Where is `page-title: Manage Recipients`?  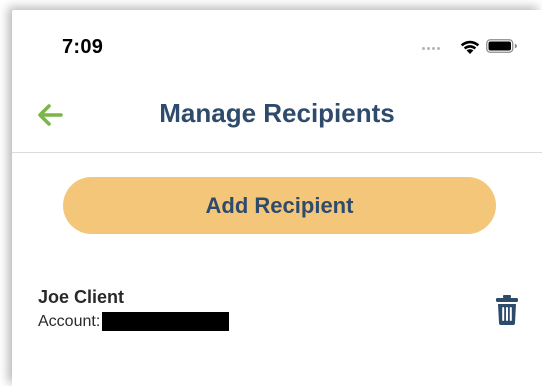
page-title: Manage Recipients is located at coordinates (277, 113).